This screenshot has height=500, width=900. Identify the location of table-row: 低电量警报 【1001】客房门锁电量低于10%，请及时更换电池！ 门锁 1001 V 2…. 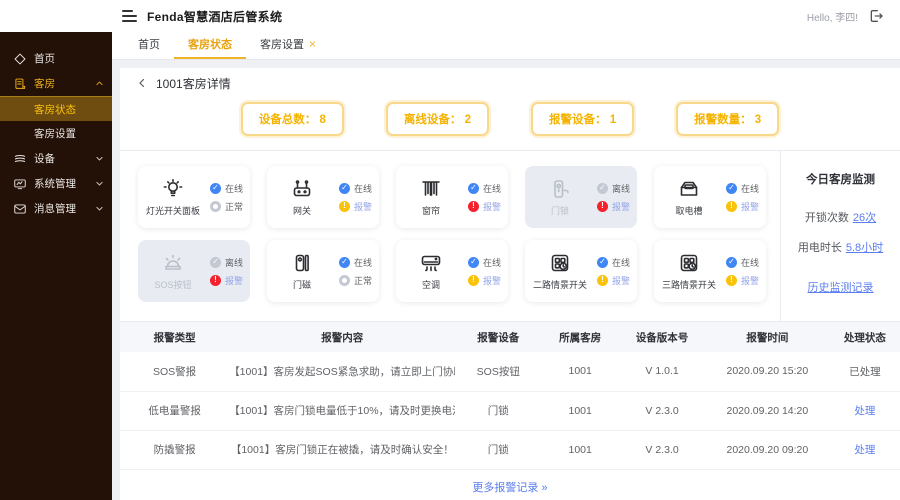
(510, 411).